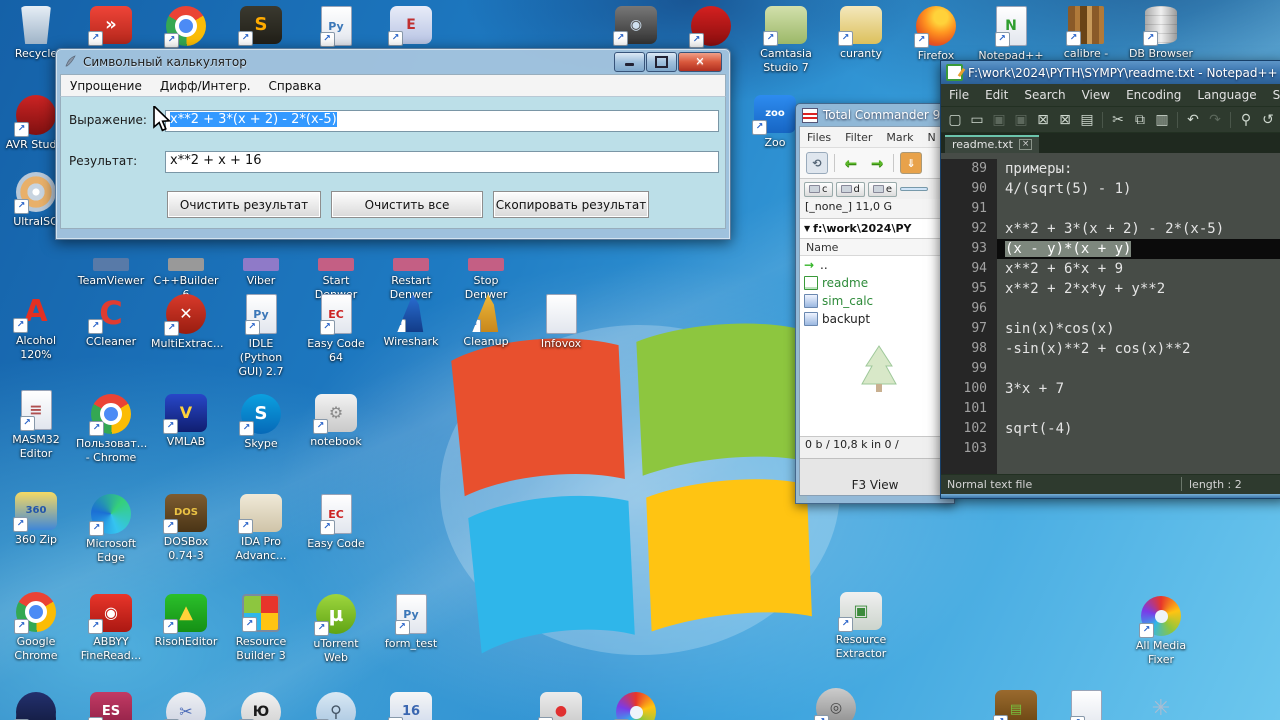 Image resolution: width=1280 pixels, height=720 pixels. What do you see at coordinates (336, 329) in the screenshot?
I see `desktop-icon-easy-code-64: EC ↗ Easy Code 64` at bounding box center [336, 329].